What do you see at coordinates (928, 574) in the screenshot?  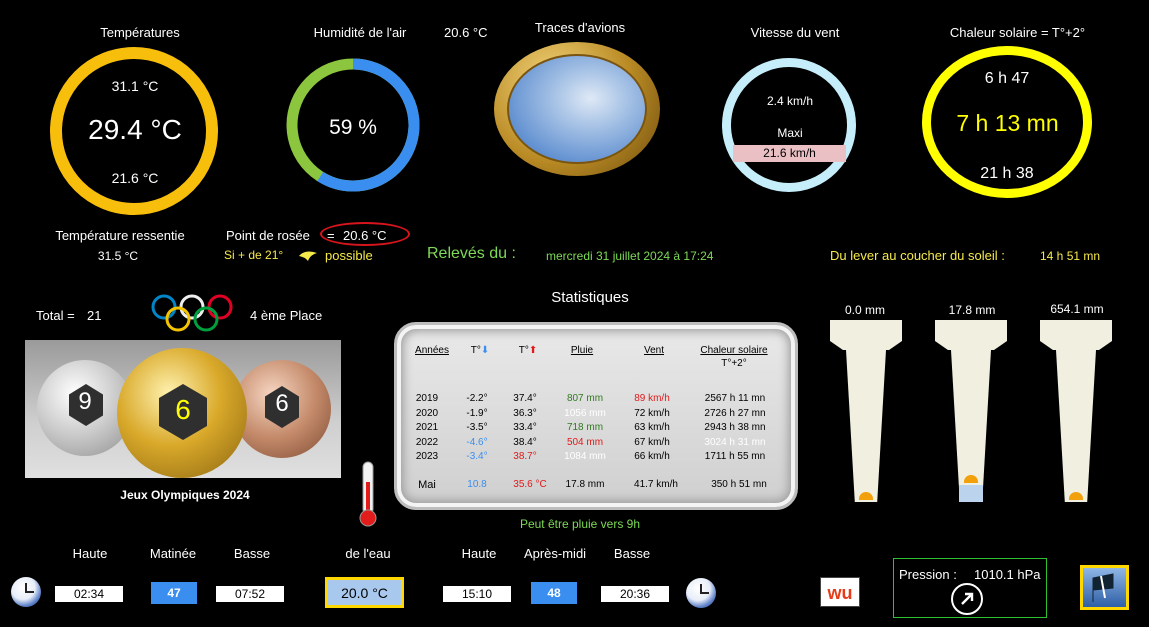 I see `pressure-label: Pression :` at bounding box center [928, 574].